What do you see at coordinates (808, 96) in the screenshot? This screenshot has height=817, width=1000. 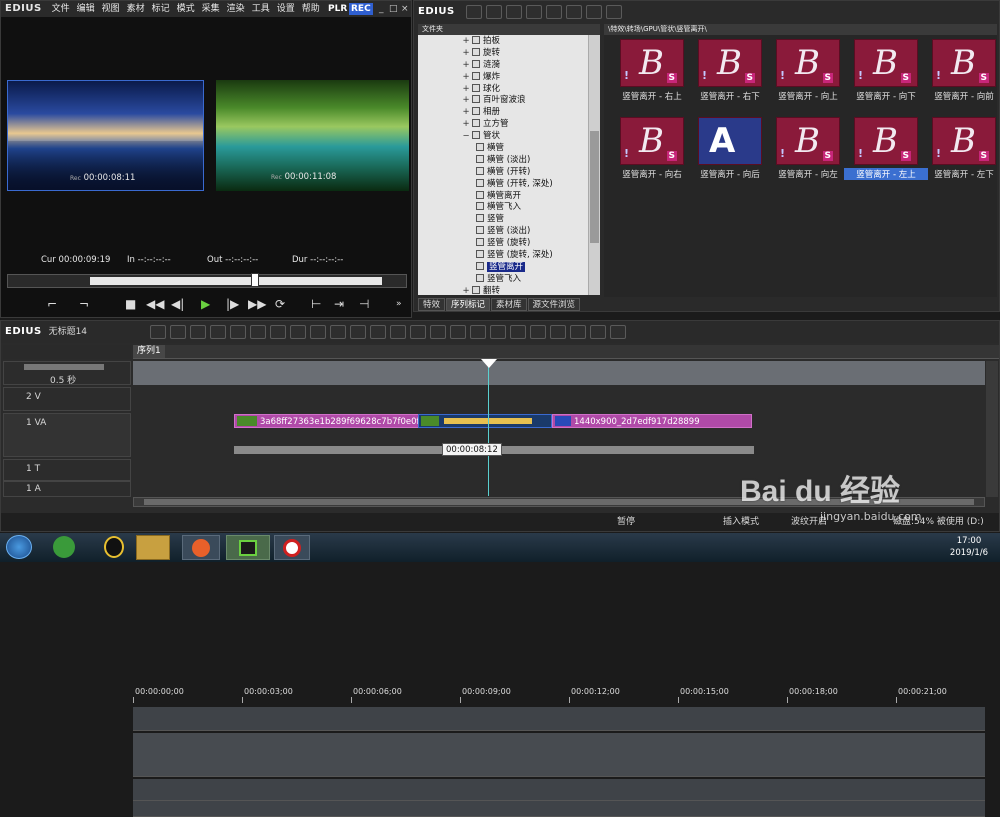 I see `effect-thumbnail-label: 竖管离开 - 向上` at bounding box center [808, 96].